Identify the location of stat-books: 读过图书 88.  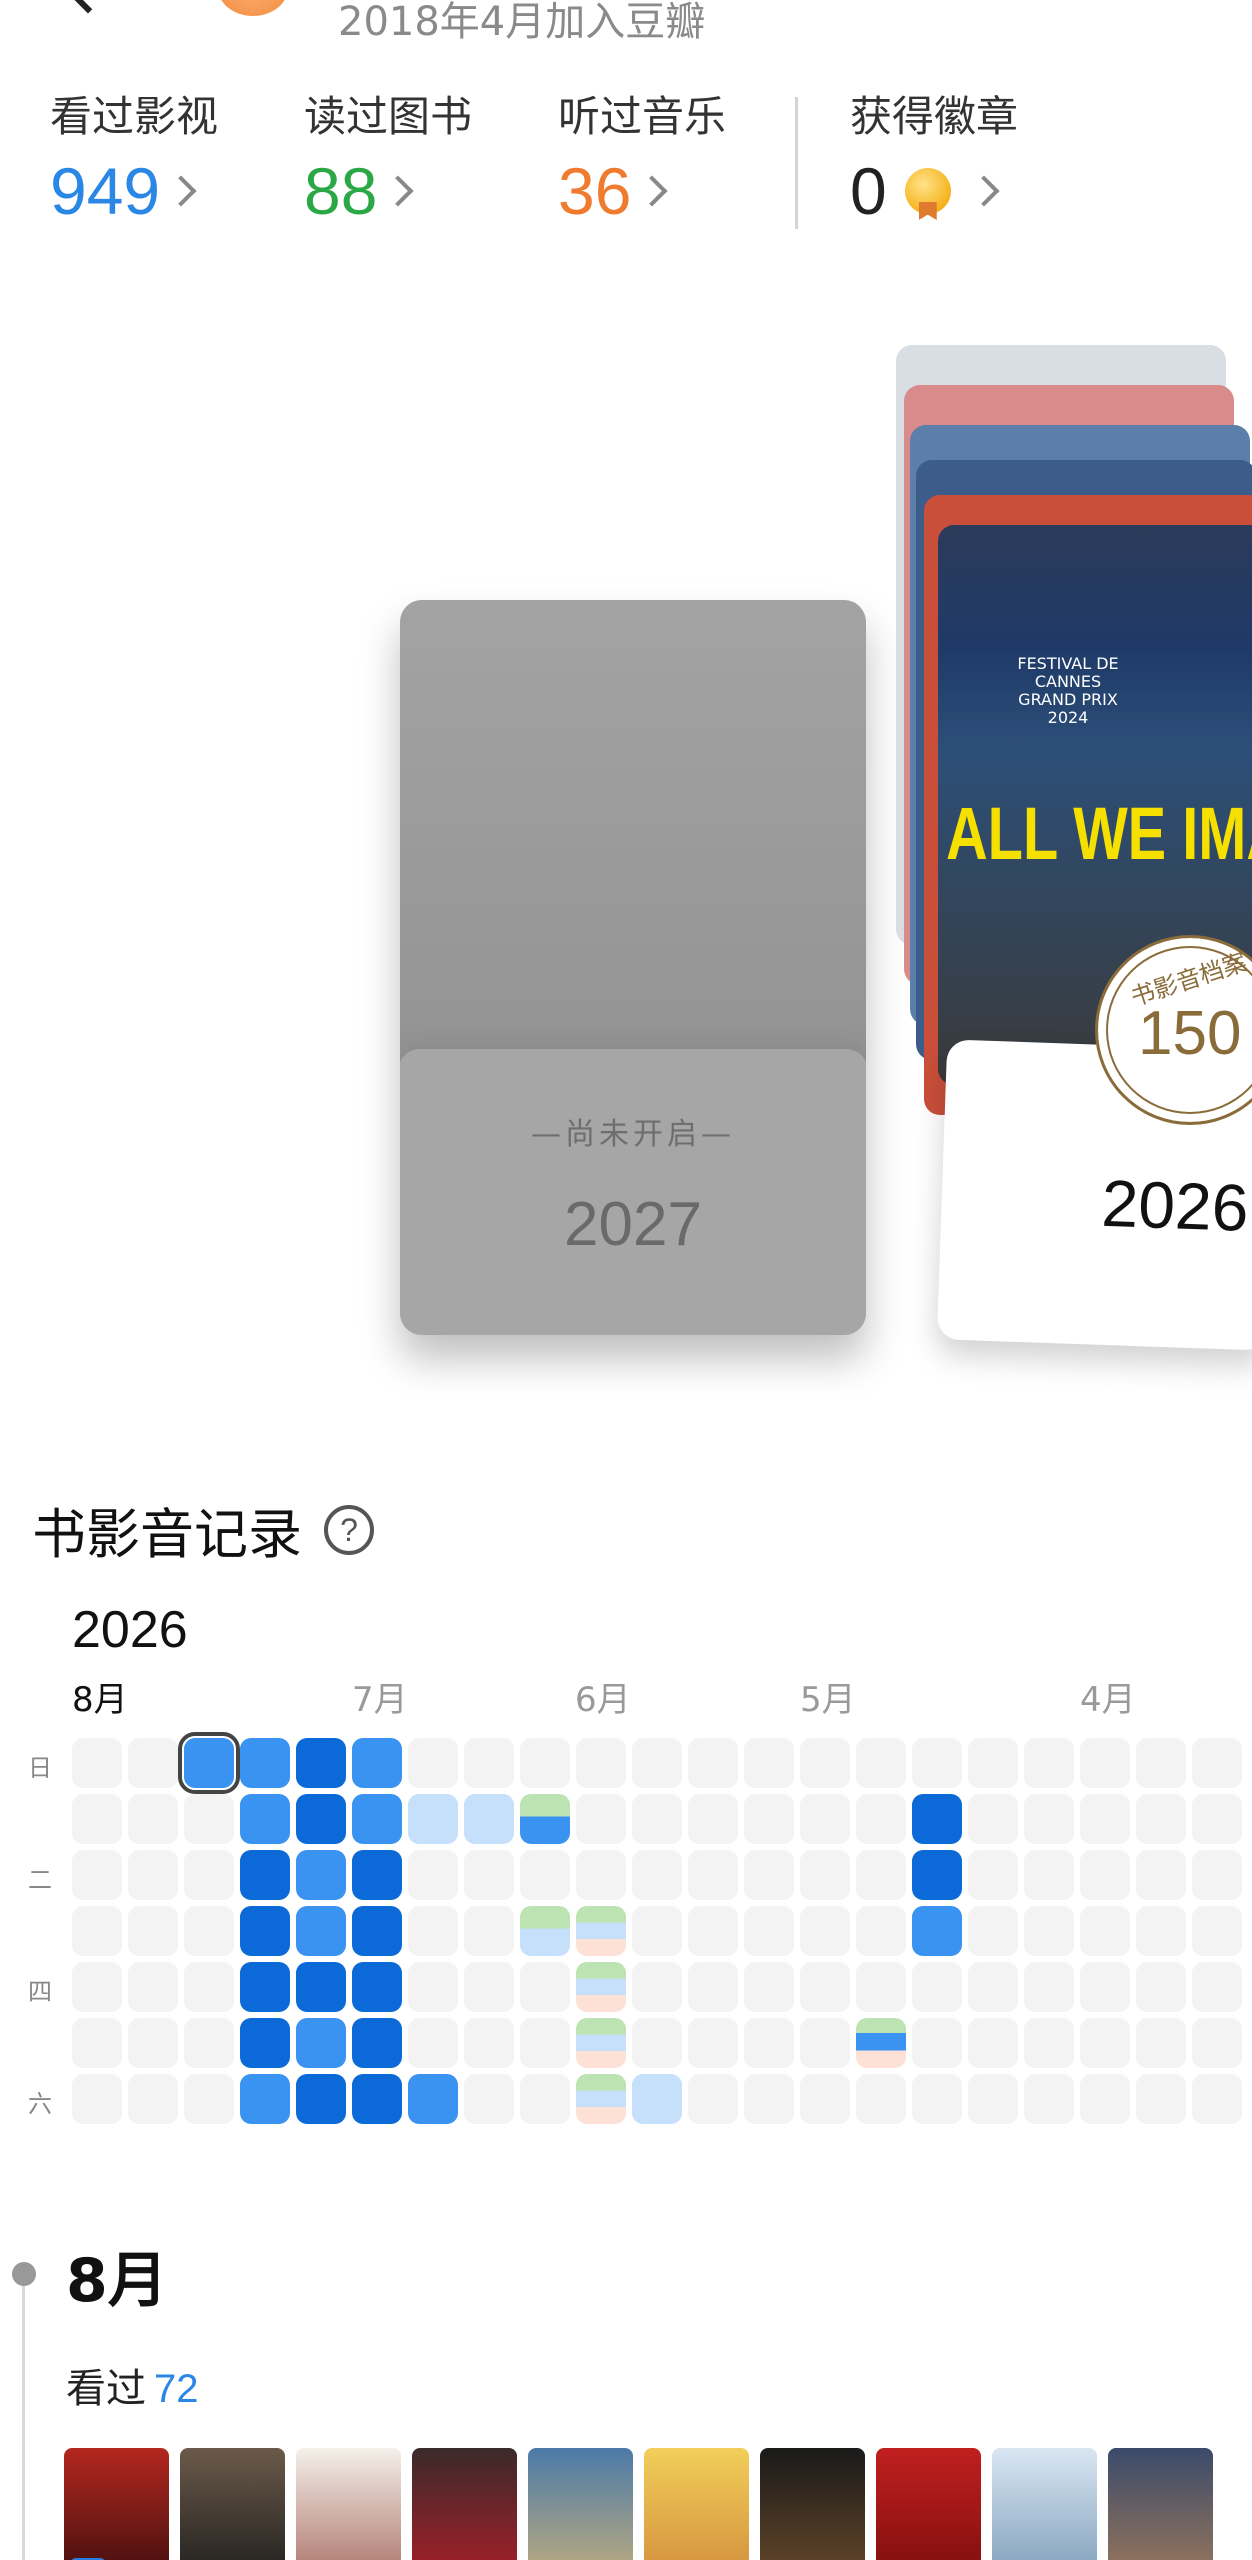
(388, 157).